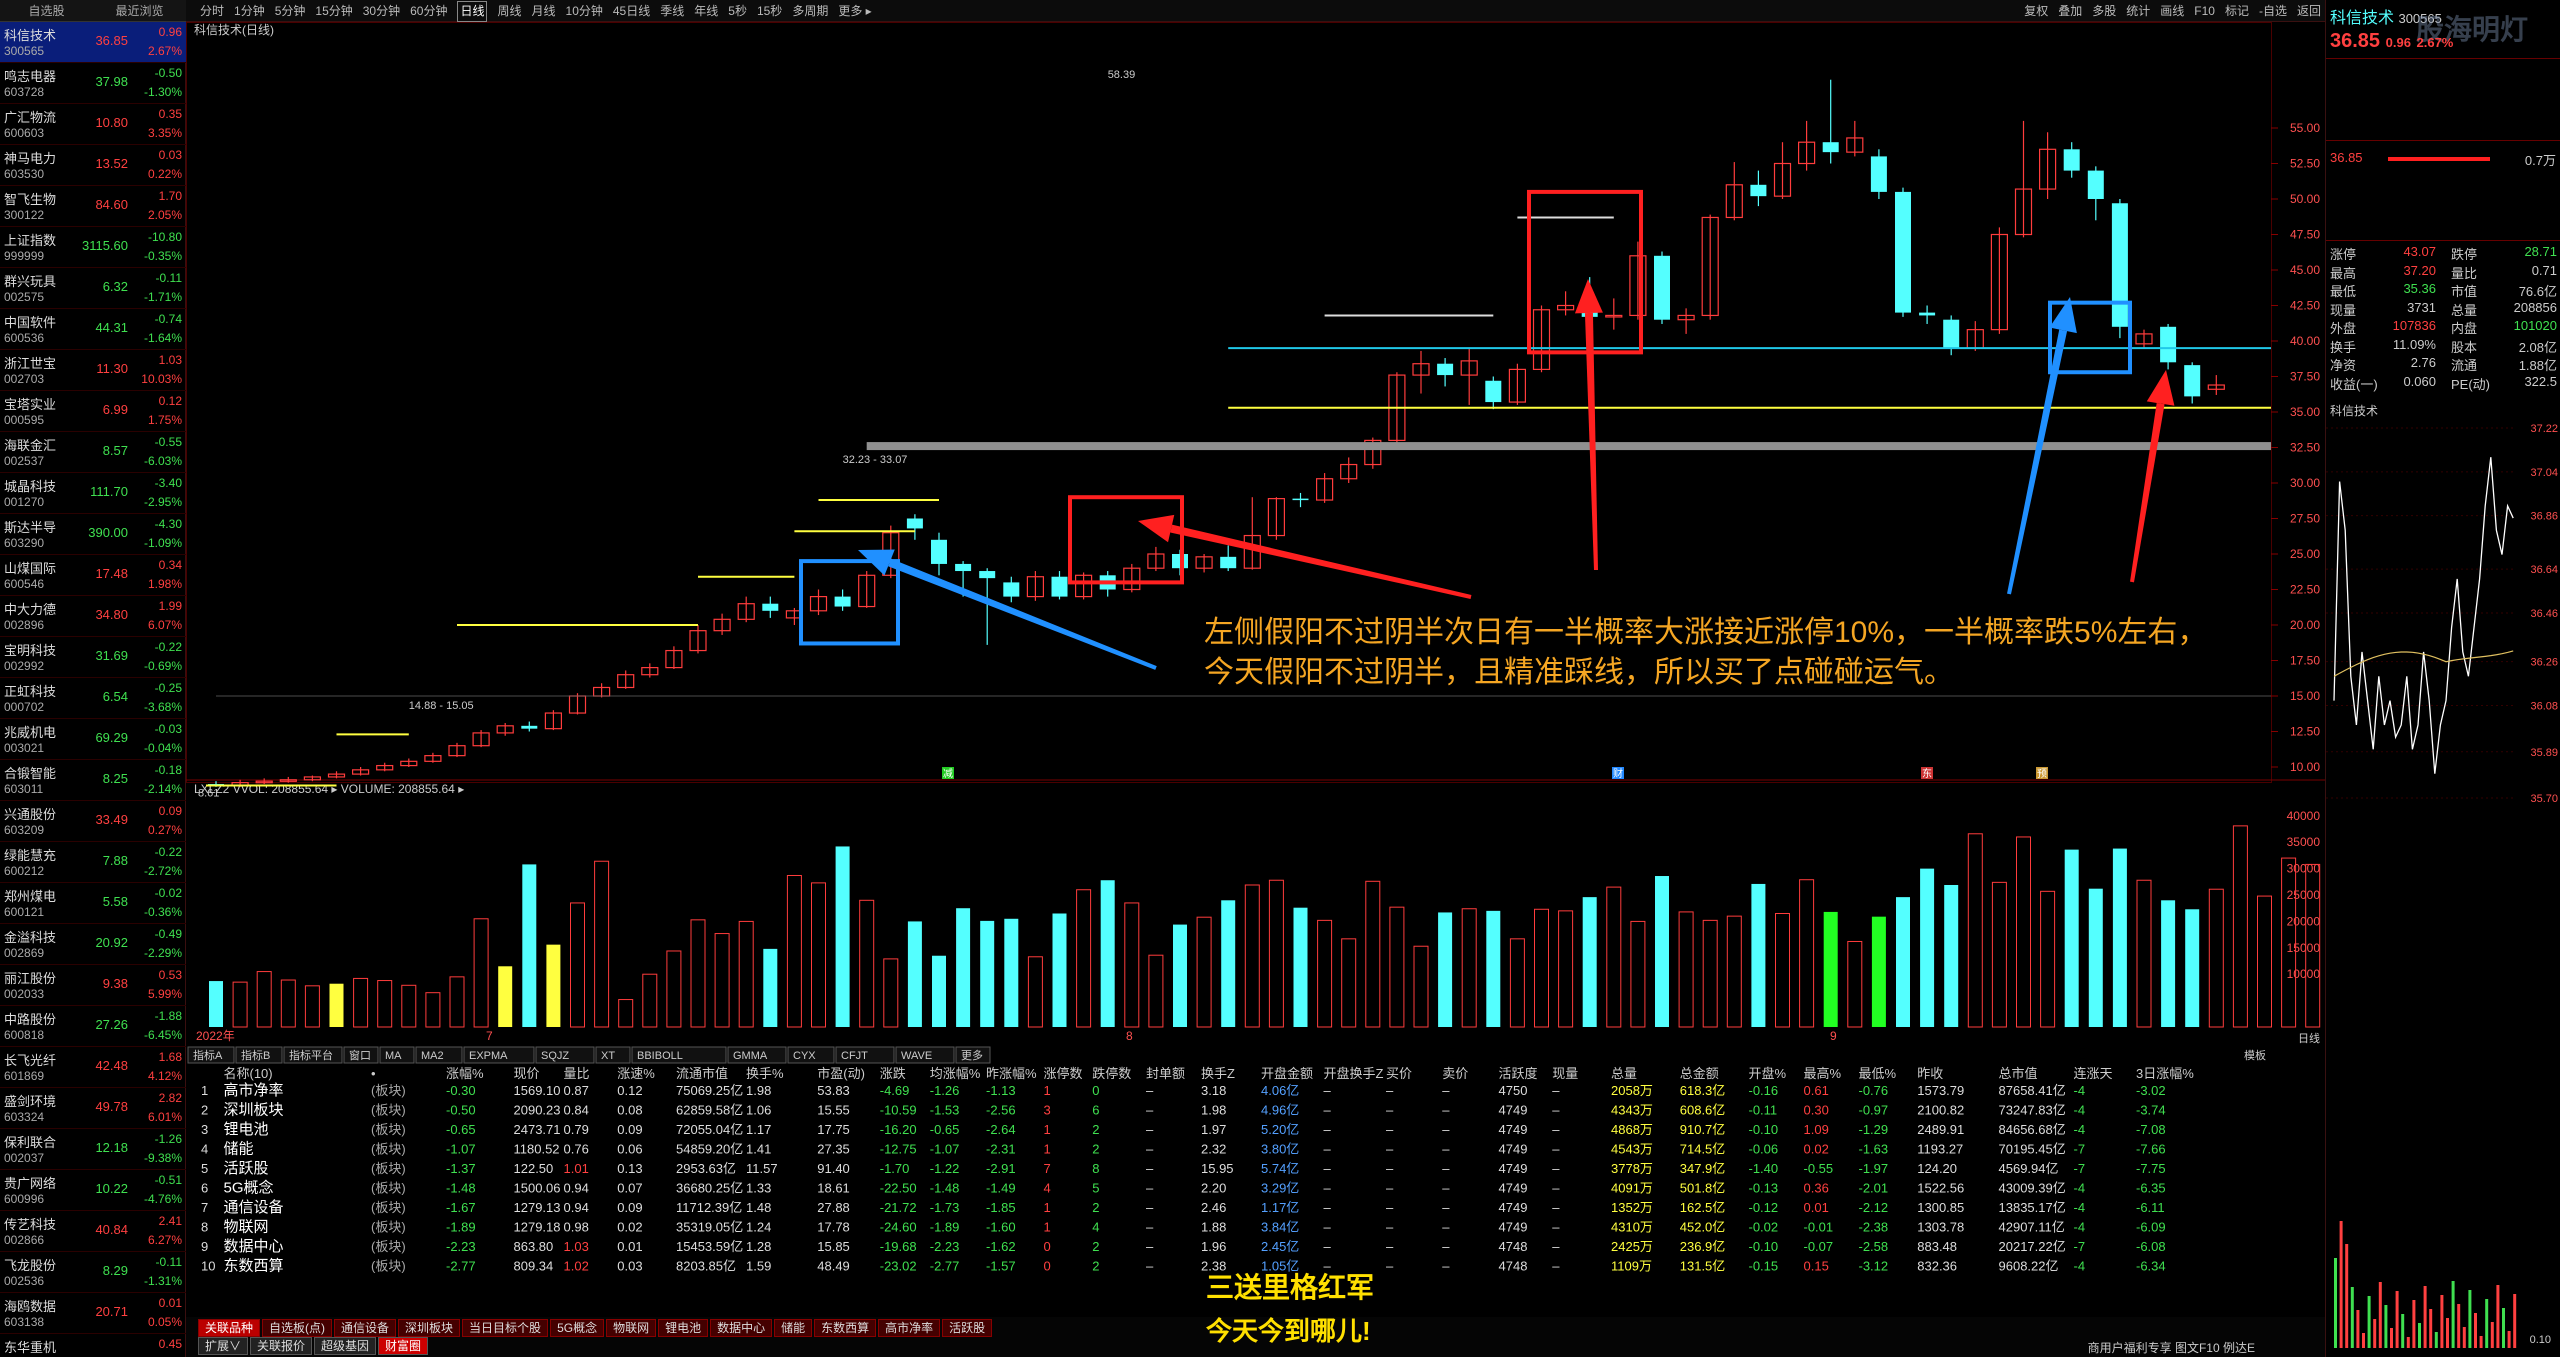 The width and height of the screenshot is (2560, 1357). Describe the element at coordinates (672, 11) in the screenshot. I see `period-tab: 季线` at that location.